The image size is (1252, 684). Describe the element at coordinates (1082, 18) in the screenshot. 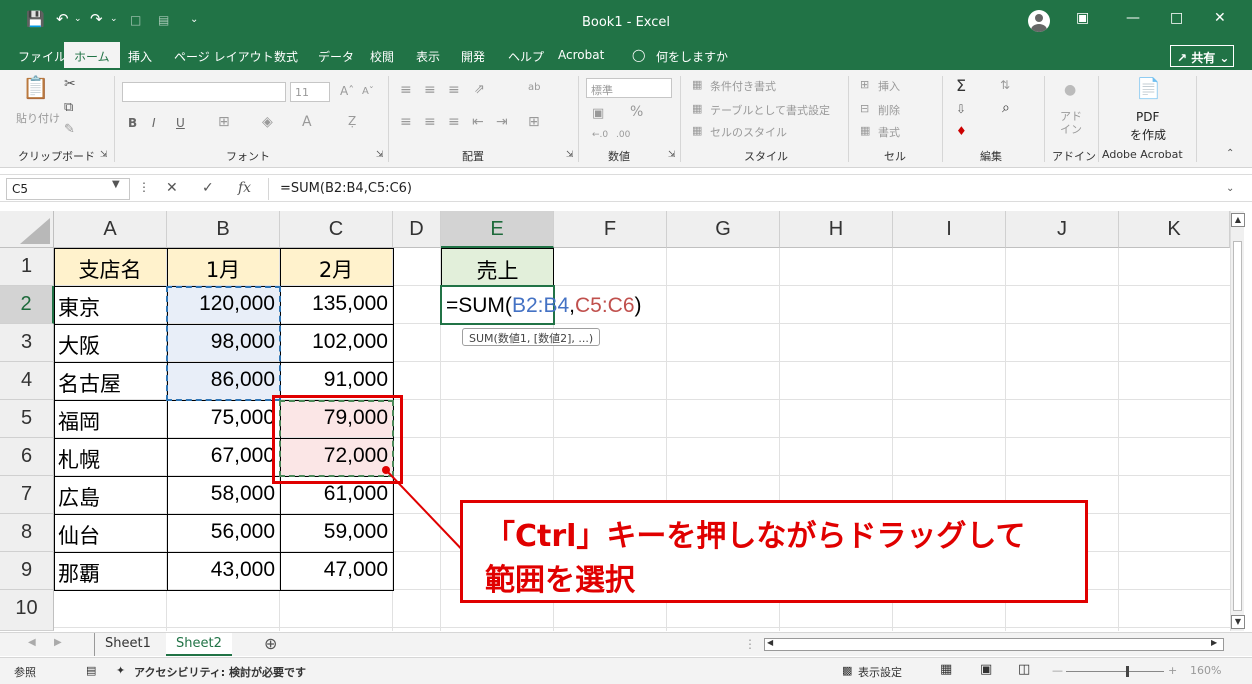

I see `ribbon-display-icon: ▣` at that location.